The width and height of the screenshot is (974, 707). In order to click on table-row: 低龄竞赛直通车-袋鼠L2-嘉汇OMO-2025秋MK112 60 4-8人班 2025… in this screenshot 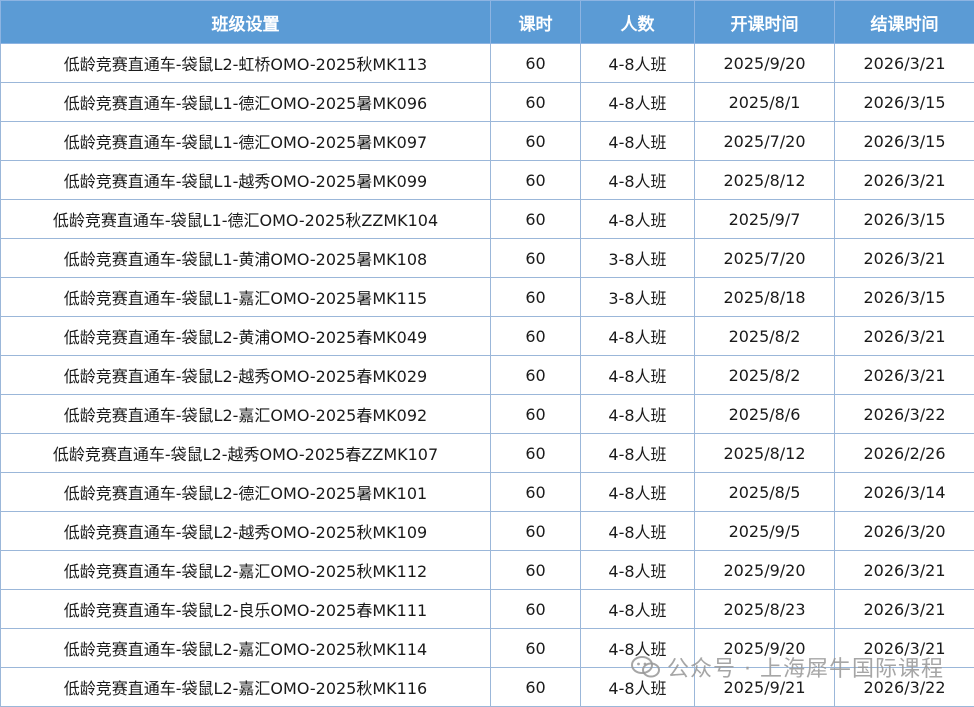, I will do `click(487, 570)`.